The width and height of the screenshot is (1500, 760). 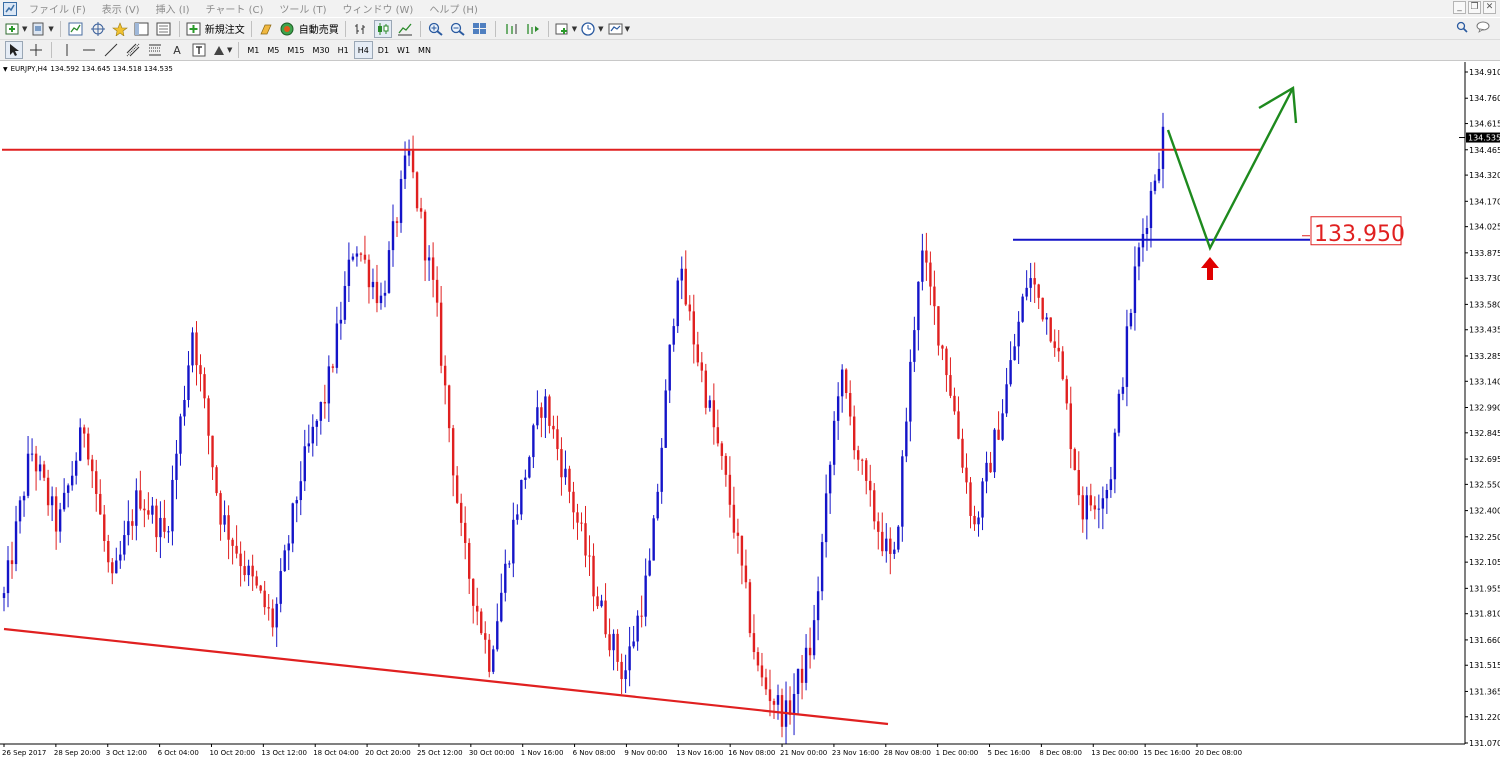 What do you see at coordinates (1459, 7) in the screenshot?
I see `minimize-icon: _` at bounding box center [1459, 7].